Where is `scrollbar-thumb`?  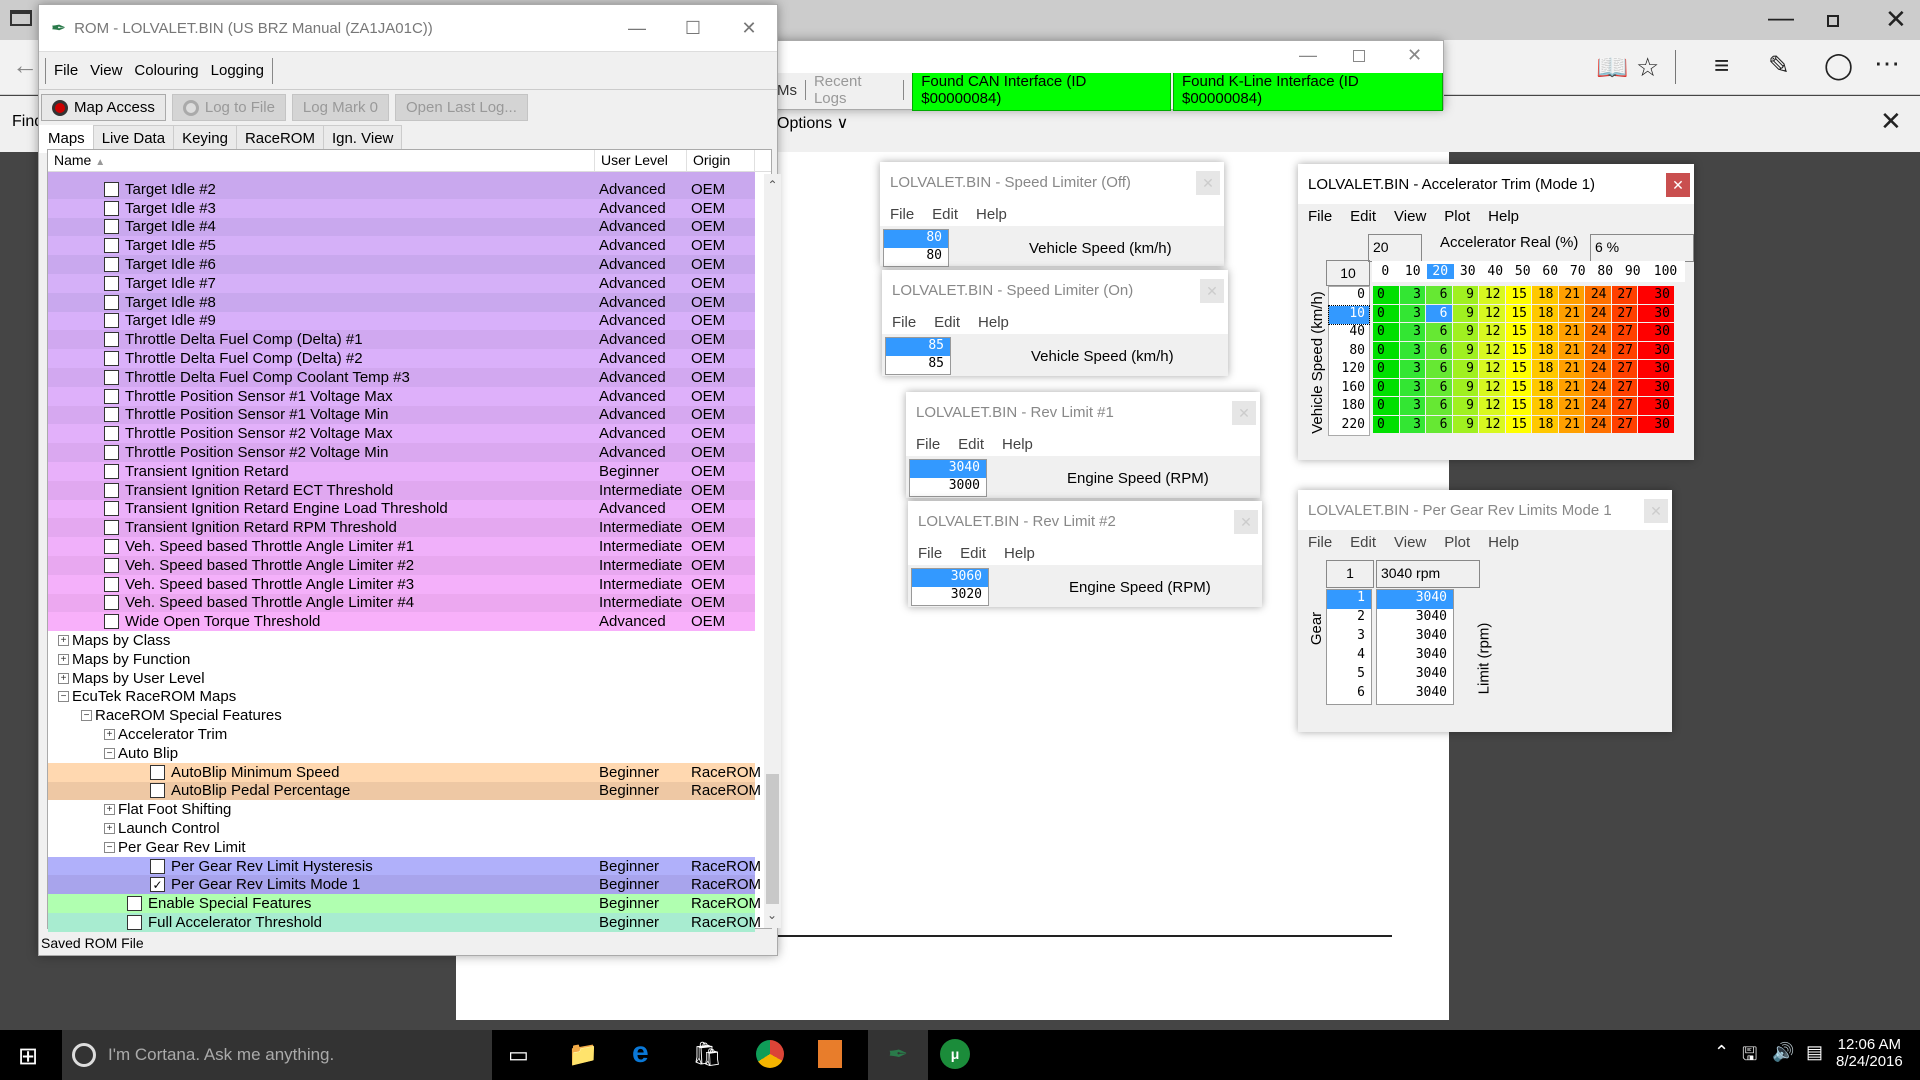 scrollbar-thumb is located at coordinates (772, 839).